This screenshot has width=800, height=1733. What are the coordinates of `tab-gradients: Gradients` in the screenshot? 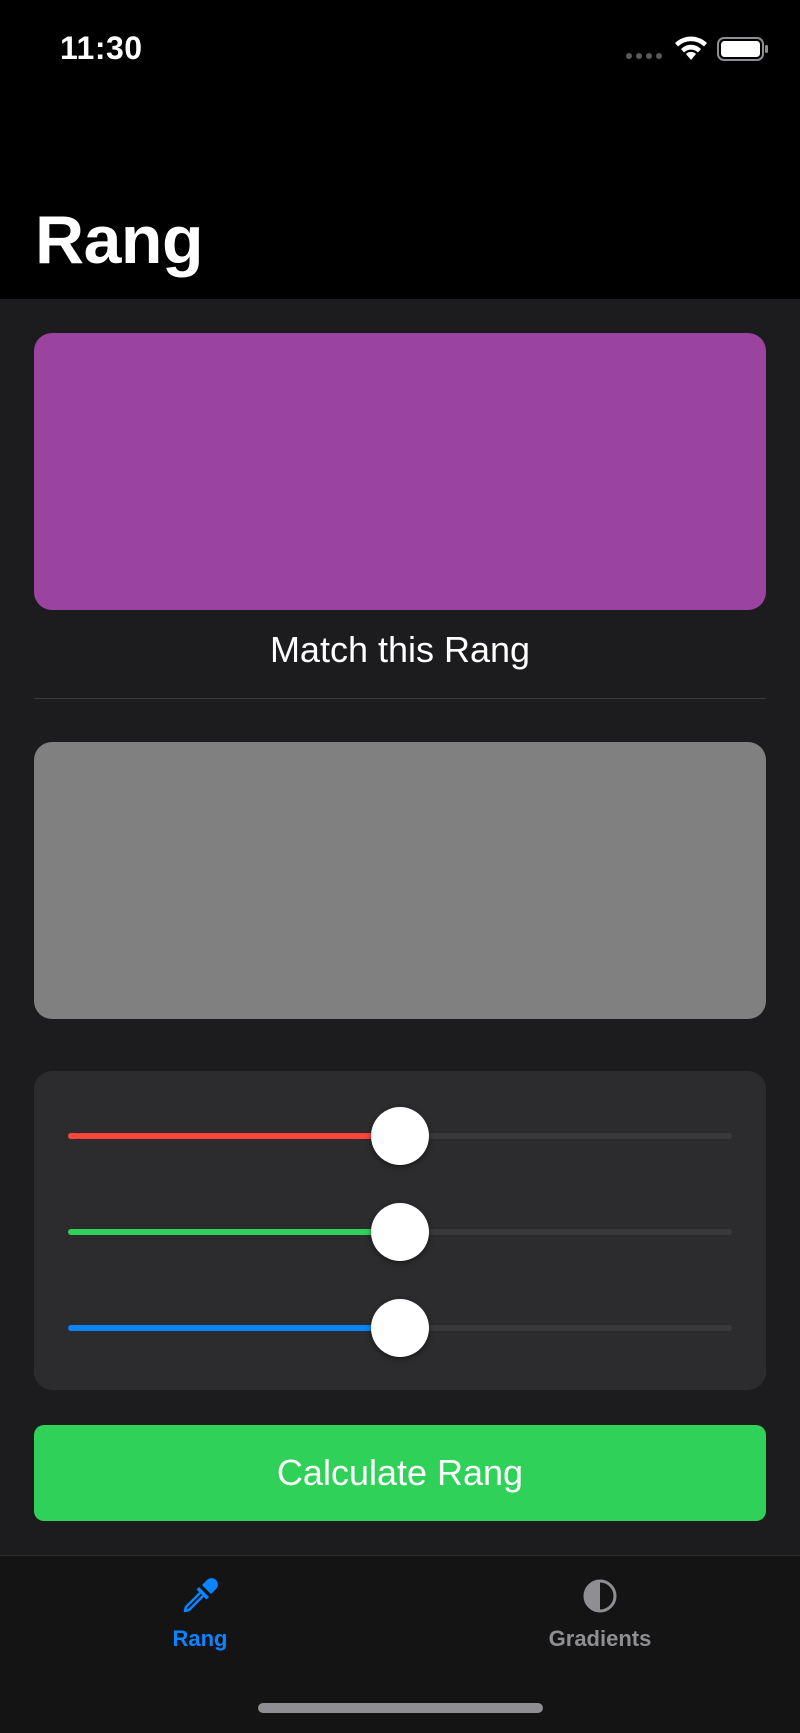 It's located at (600, 1626).